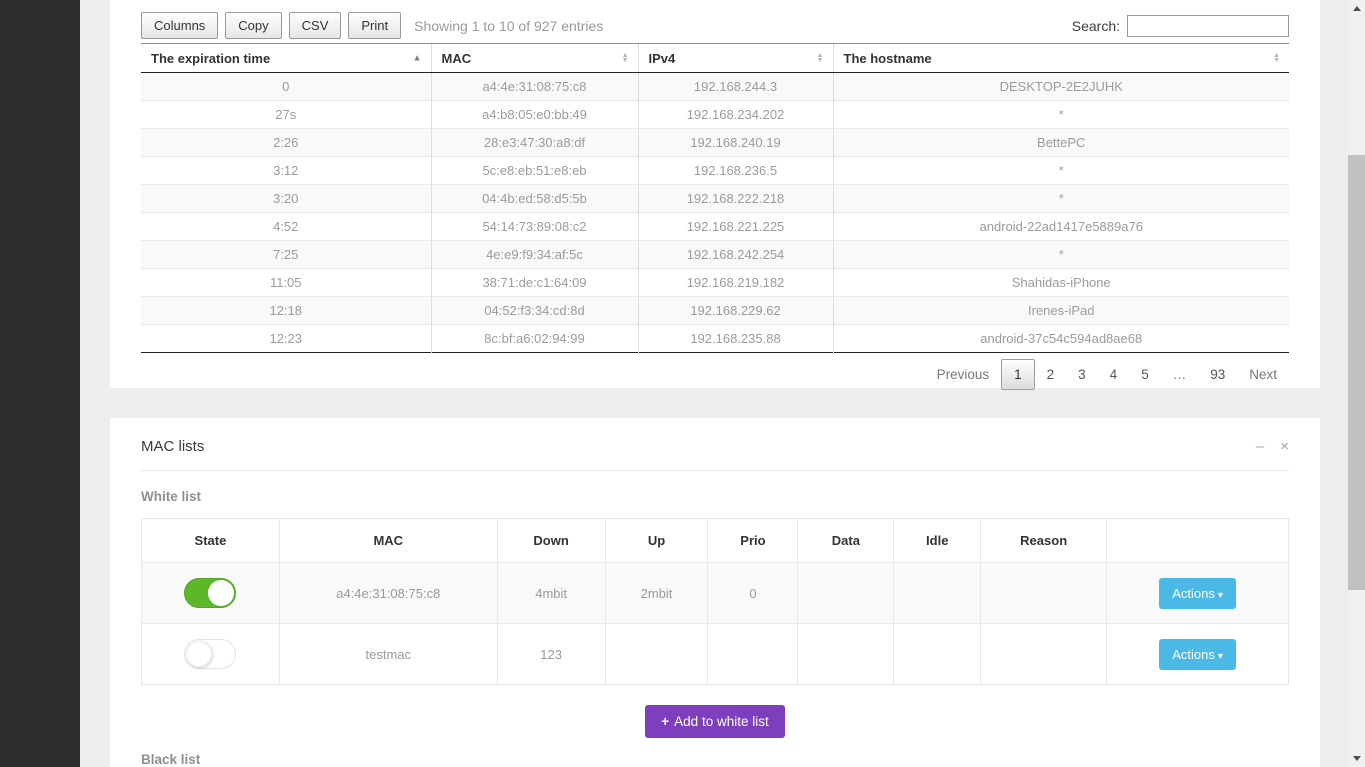 This screenshot has height=767, width=1365. Describe the element at coordinates (253, 25) in the screenshot. I see `copy-button: Copy` at that location.